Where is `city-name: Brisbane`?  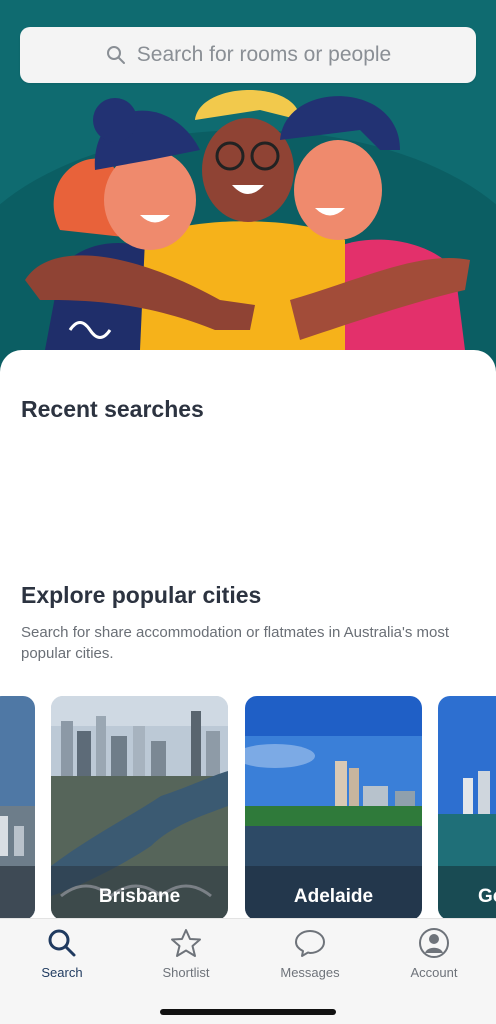 city-name: Brisbane is located at coordinates (139, 896).